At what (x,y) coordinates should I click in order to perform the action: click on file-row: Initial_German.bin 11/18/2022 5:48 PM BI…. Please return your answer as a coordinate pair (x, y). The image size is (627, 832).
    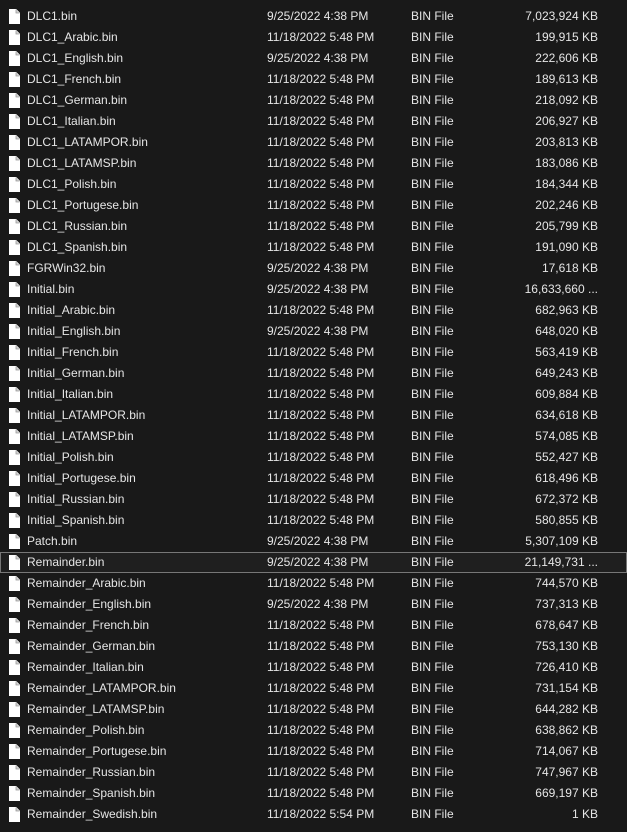
    Looking at the image, I should click on (313, 373).